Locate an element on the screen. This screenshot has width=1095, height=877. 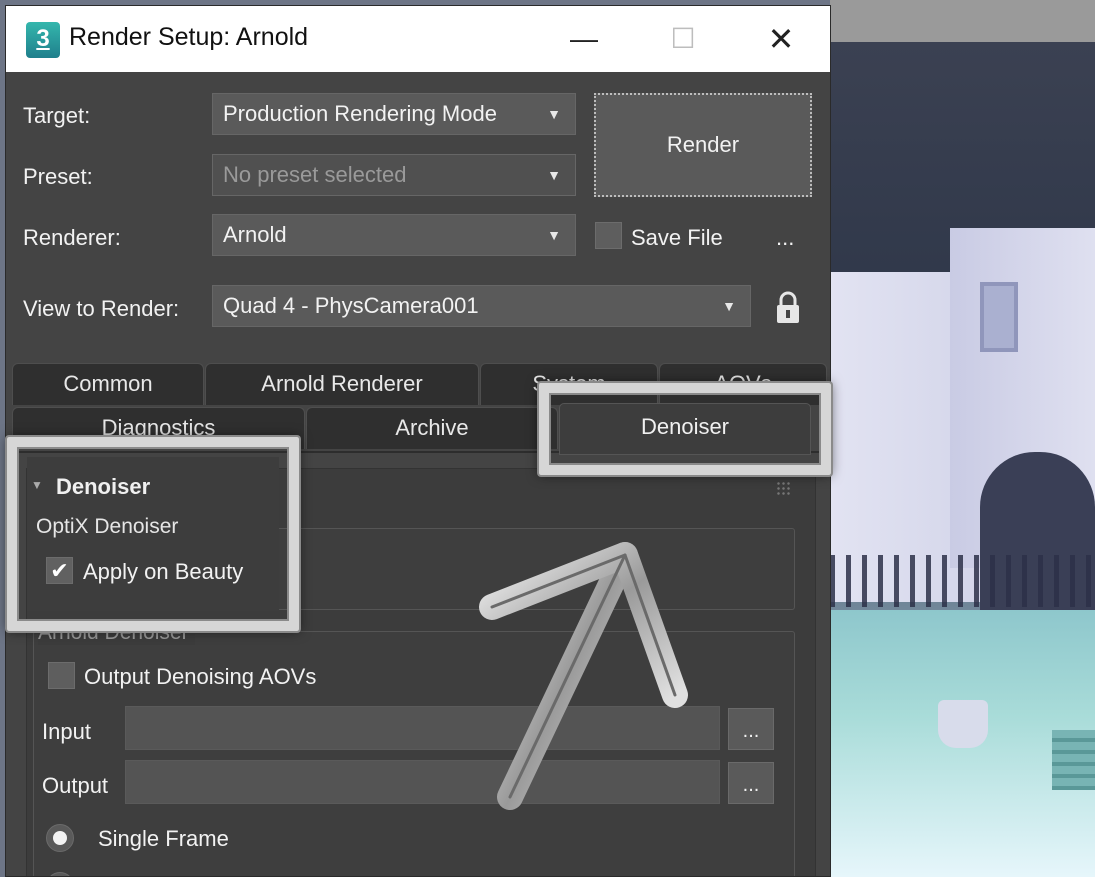
save-file-checkbox is located at coordinates (608, 235).